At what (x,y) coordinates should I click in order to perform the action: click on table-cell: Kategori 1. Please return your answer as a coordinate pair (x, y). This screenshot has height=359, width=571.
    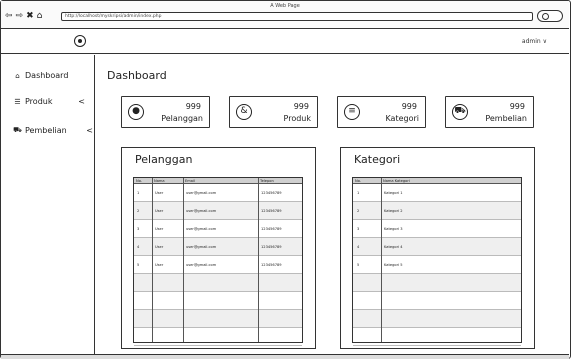
    Looking at the image, I should click on (393, 193).